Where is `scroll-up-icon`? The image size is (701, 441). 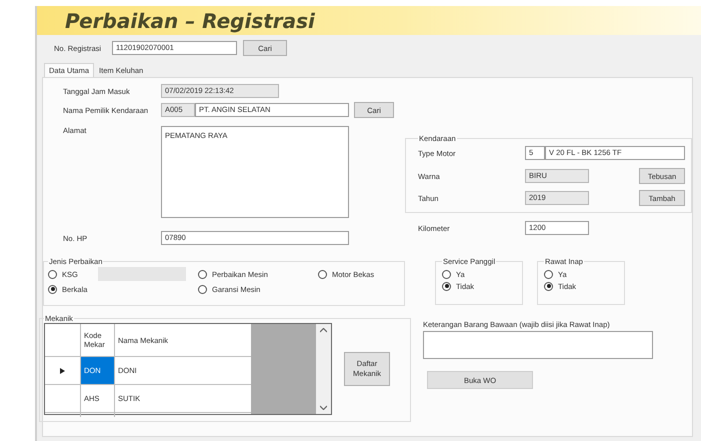
scroll-up-icon is located at coordinates (323, 330).